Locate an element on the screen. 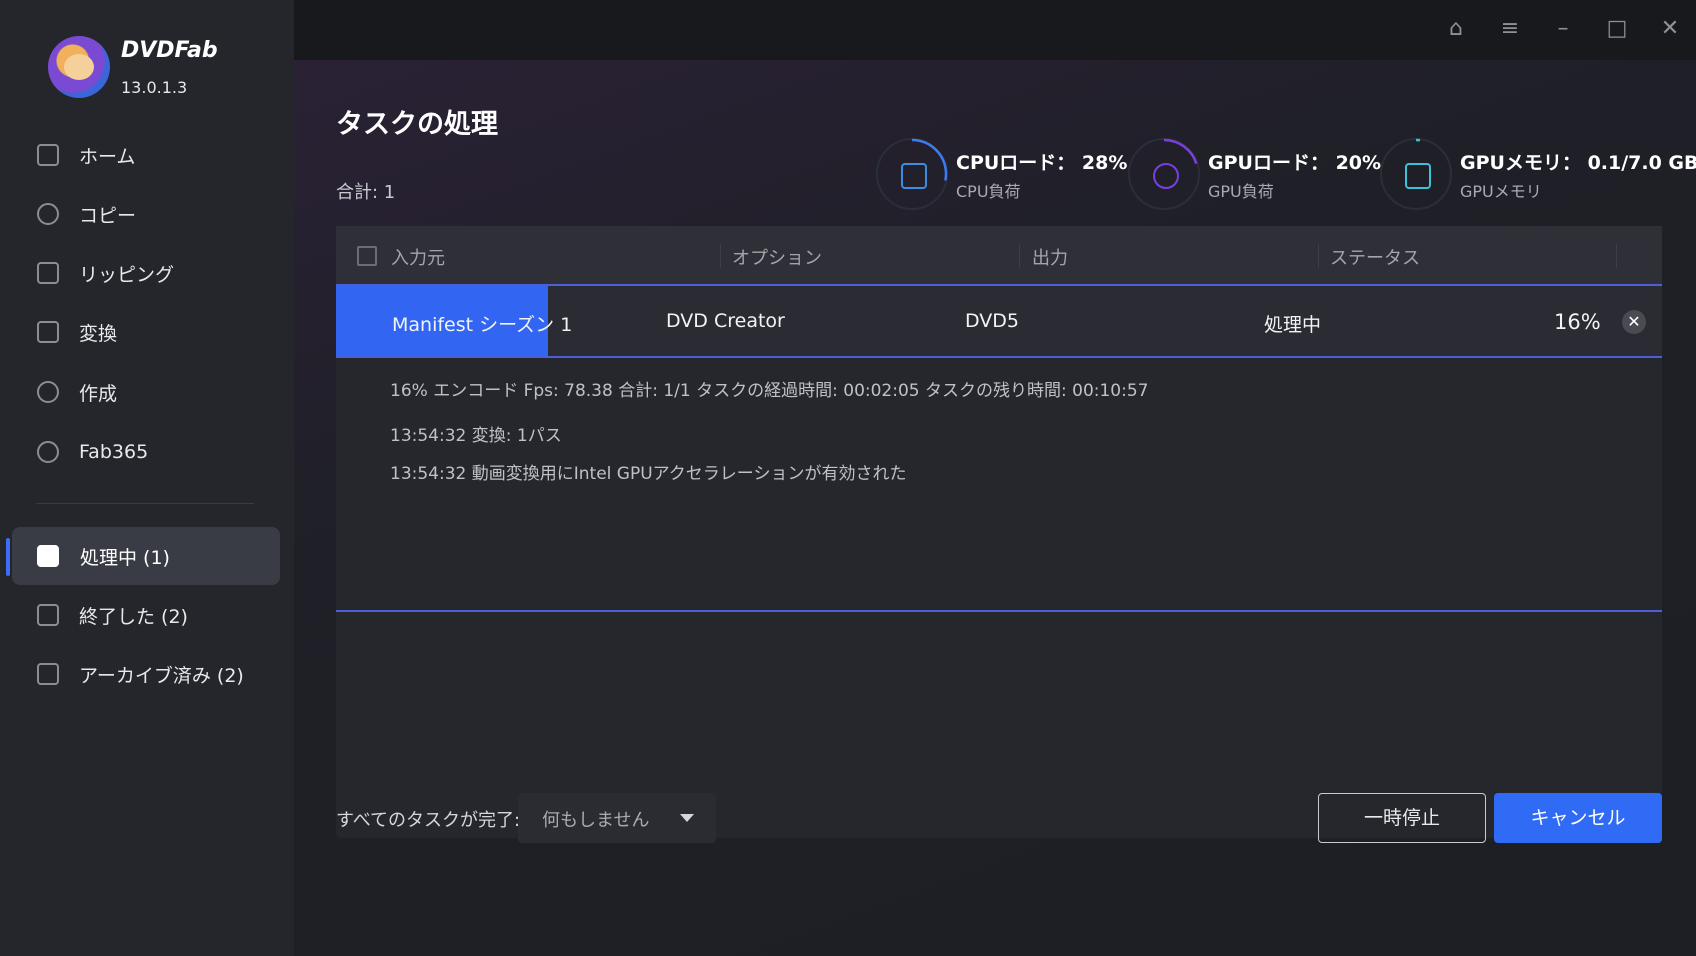 Image resolution: width=1696 pixels, height=956 pixels. sidebar-item-label: コピー is located at coordinates (108, 215).